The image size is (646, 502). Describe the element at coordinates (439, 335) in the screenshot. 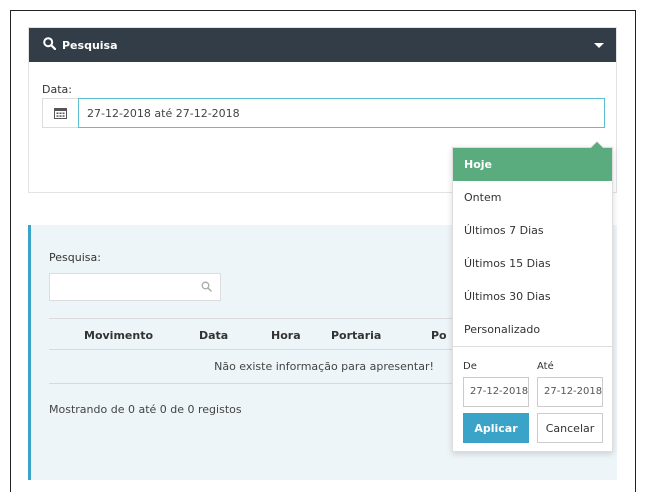

I see `column-header-po: Po` at that location.